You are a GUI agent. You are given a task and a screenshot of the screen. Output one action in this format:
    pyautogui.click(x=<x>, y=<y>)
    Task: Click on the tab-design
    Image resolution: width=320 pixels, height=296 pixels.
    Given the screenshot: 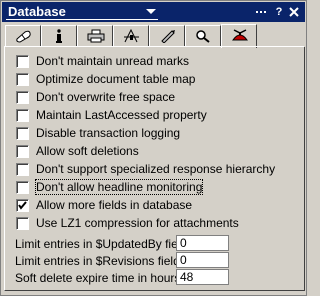 What is the action you would take?
    pyautogui.click(x=131, y=35)
    